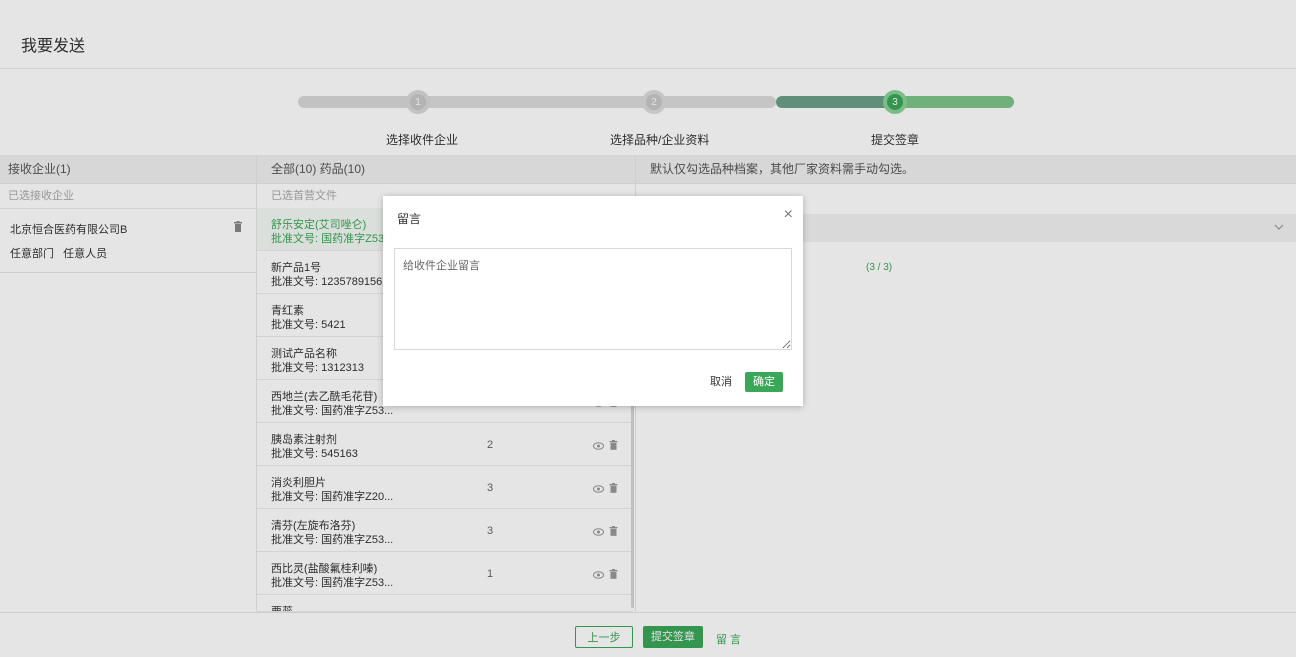 The height and width of the screenshot is (658, 1296). I want to click on message-modal: 留言 × 取消 确定, so click(593, 301).